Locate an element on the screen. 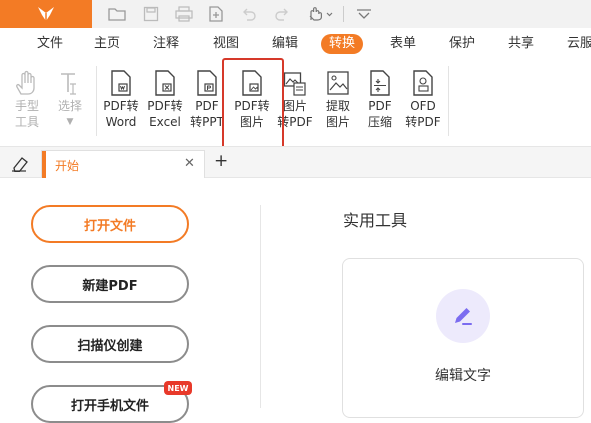  menu-bar: 文件 主页 注释 视图 编辑 转换 表单 保护 共享 云服 is located at coordinates (295, 44).